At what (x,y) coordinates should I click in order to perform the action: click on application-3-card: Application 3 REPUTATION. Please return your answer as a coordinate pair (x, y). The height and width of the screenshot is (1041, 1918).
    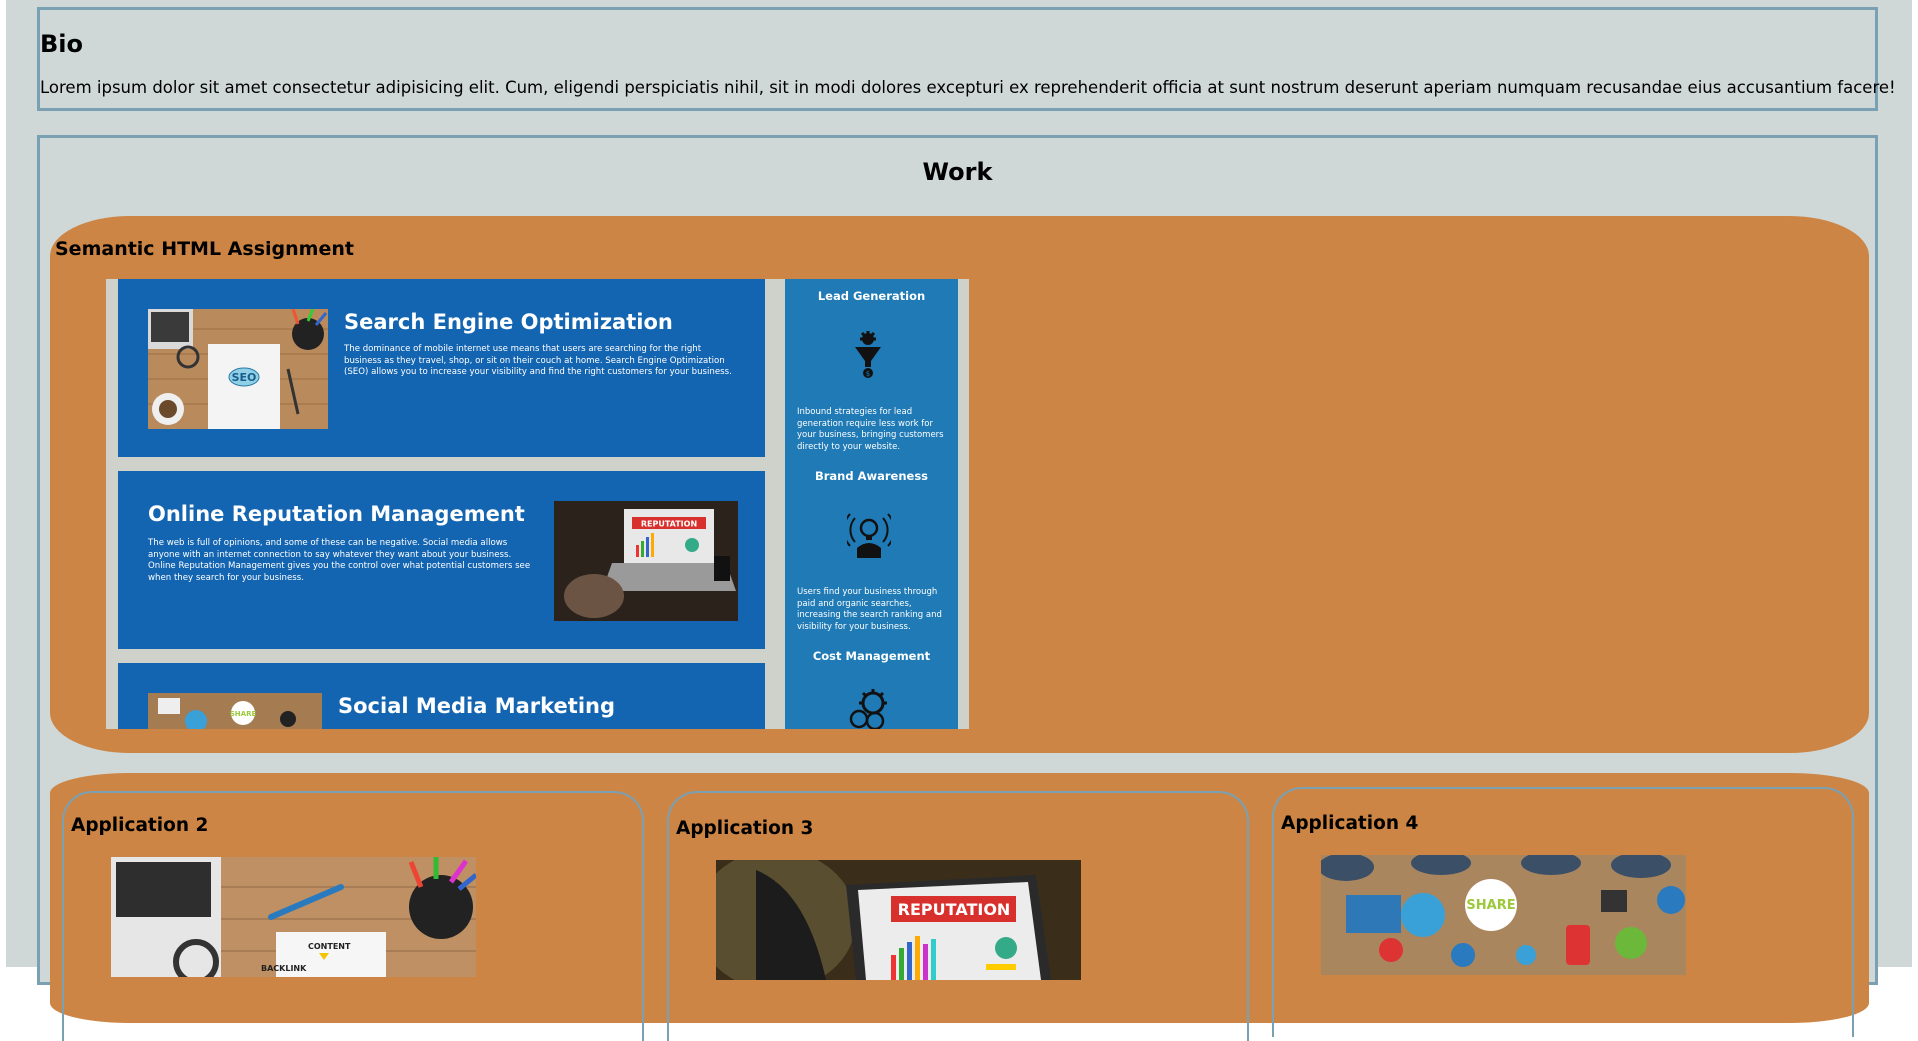
    Looking at the image, I should click on (958, 916).